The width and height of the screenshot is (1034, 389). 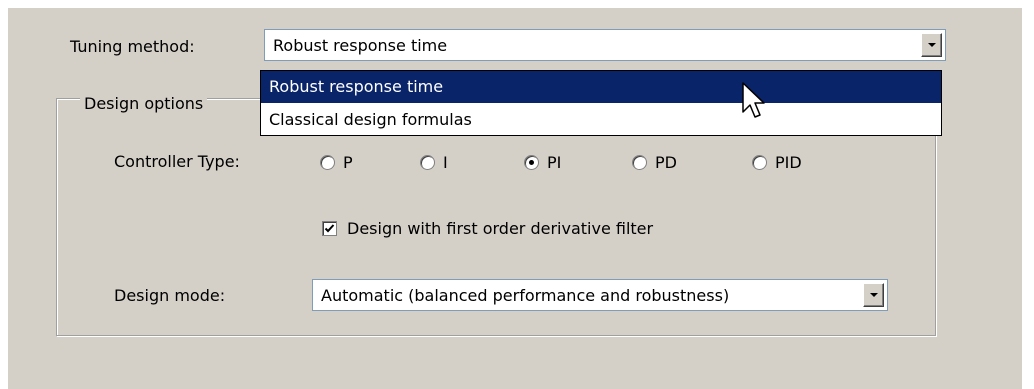 I want to click on tuning-method-dropdown-button, so click(x=931, y=45).